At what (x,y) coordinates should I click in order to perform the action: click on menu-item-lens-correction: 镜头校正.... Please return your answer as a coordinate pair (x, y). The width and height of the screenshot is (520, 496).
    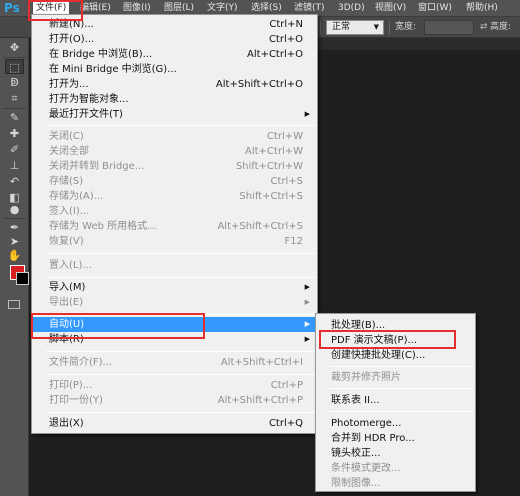
    Looking at the image, I should click on (395, 453).